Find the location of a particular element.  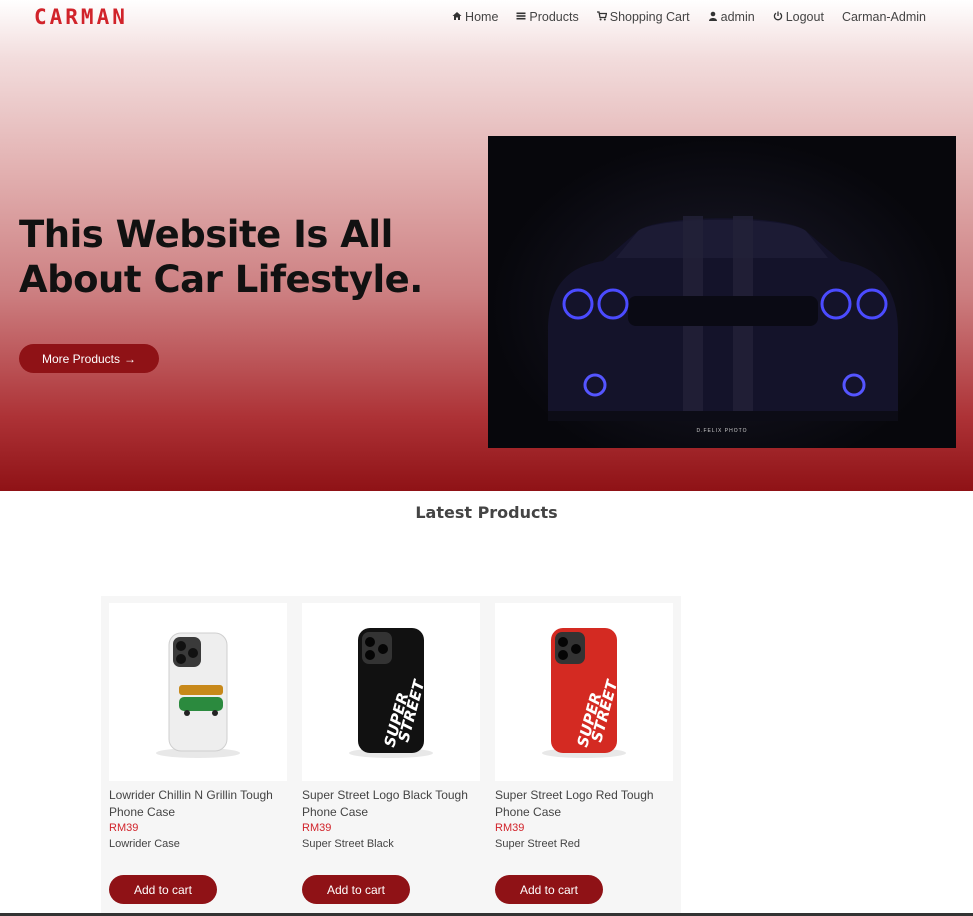

home-icon is located at coordinates (457, 17).